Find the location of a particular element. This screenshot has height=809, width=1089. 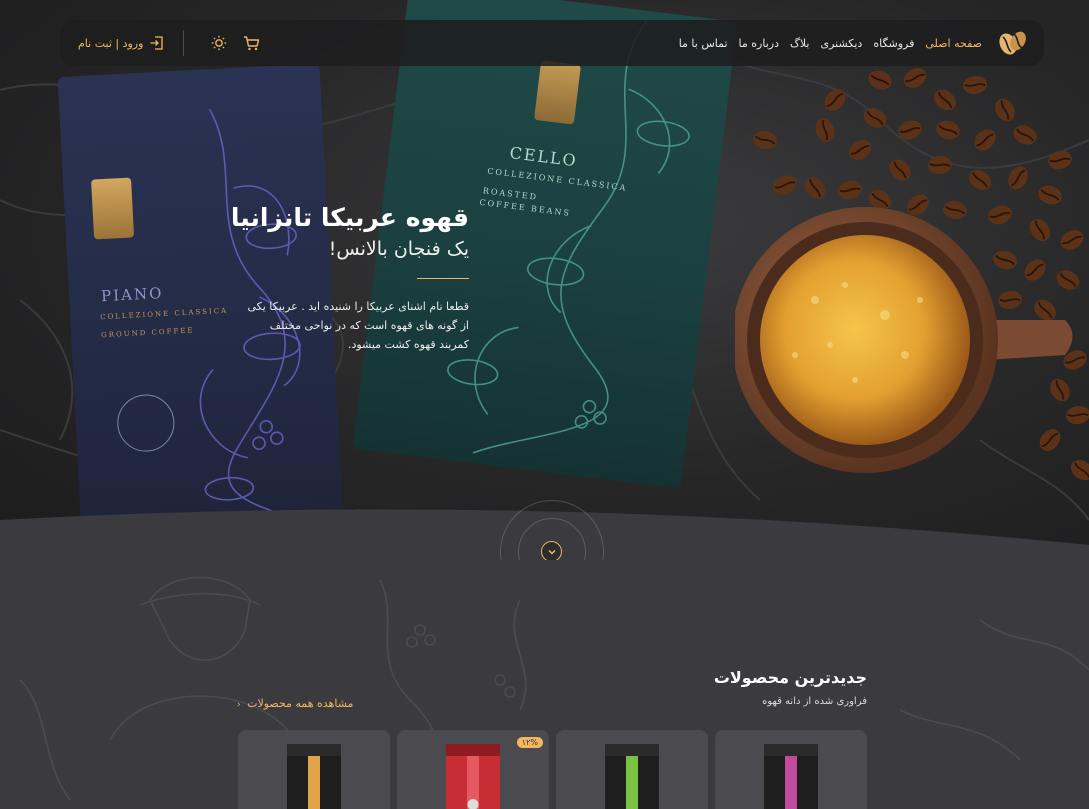

login-label: ورود | ثبت نام is located at coordinates (111, 43).